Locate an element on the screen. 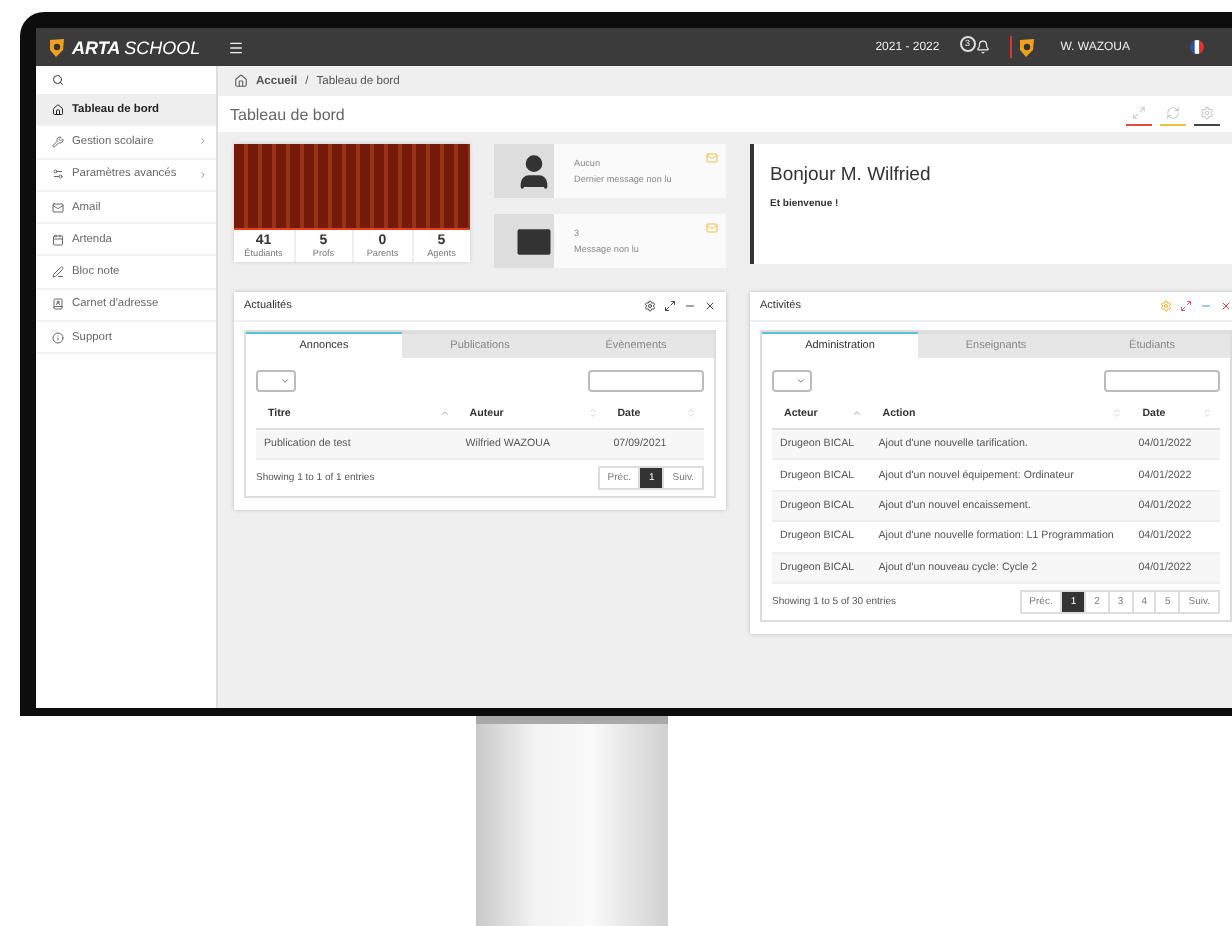 Image resolution: width=1232 pixels, height=926 pixels. bell-icon is located at coordinates (983, 47).